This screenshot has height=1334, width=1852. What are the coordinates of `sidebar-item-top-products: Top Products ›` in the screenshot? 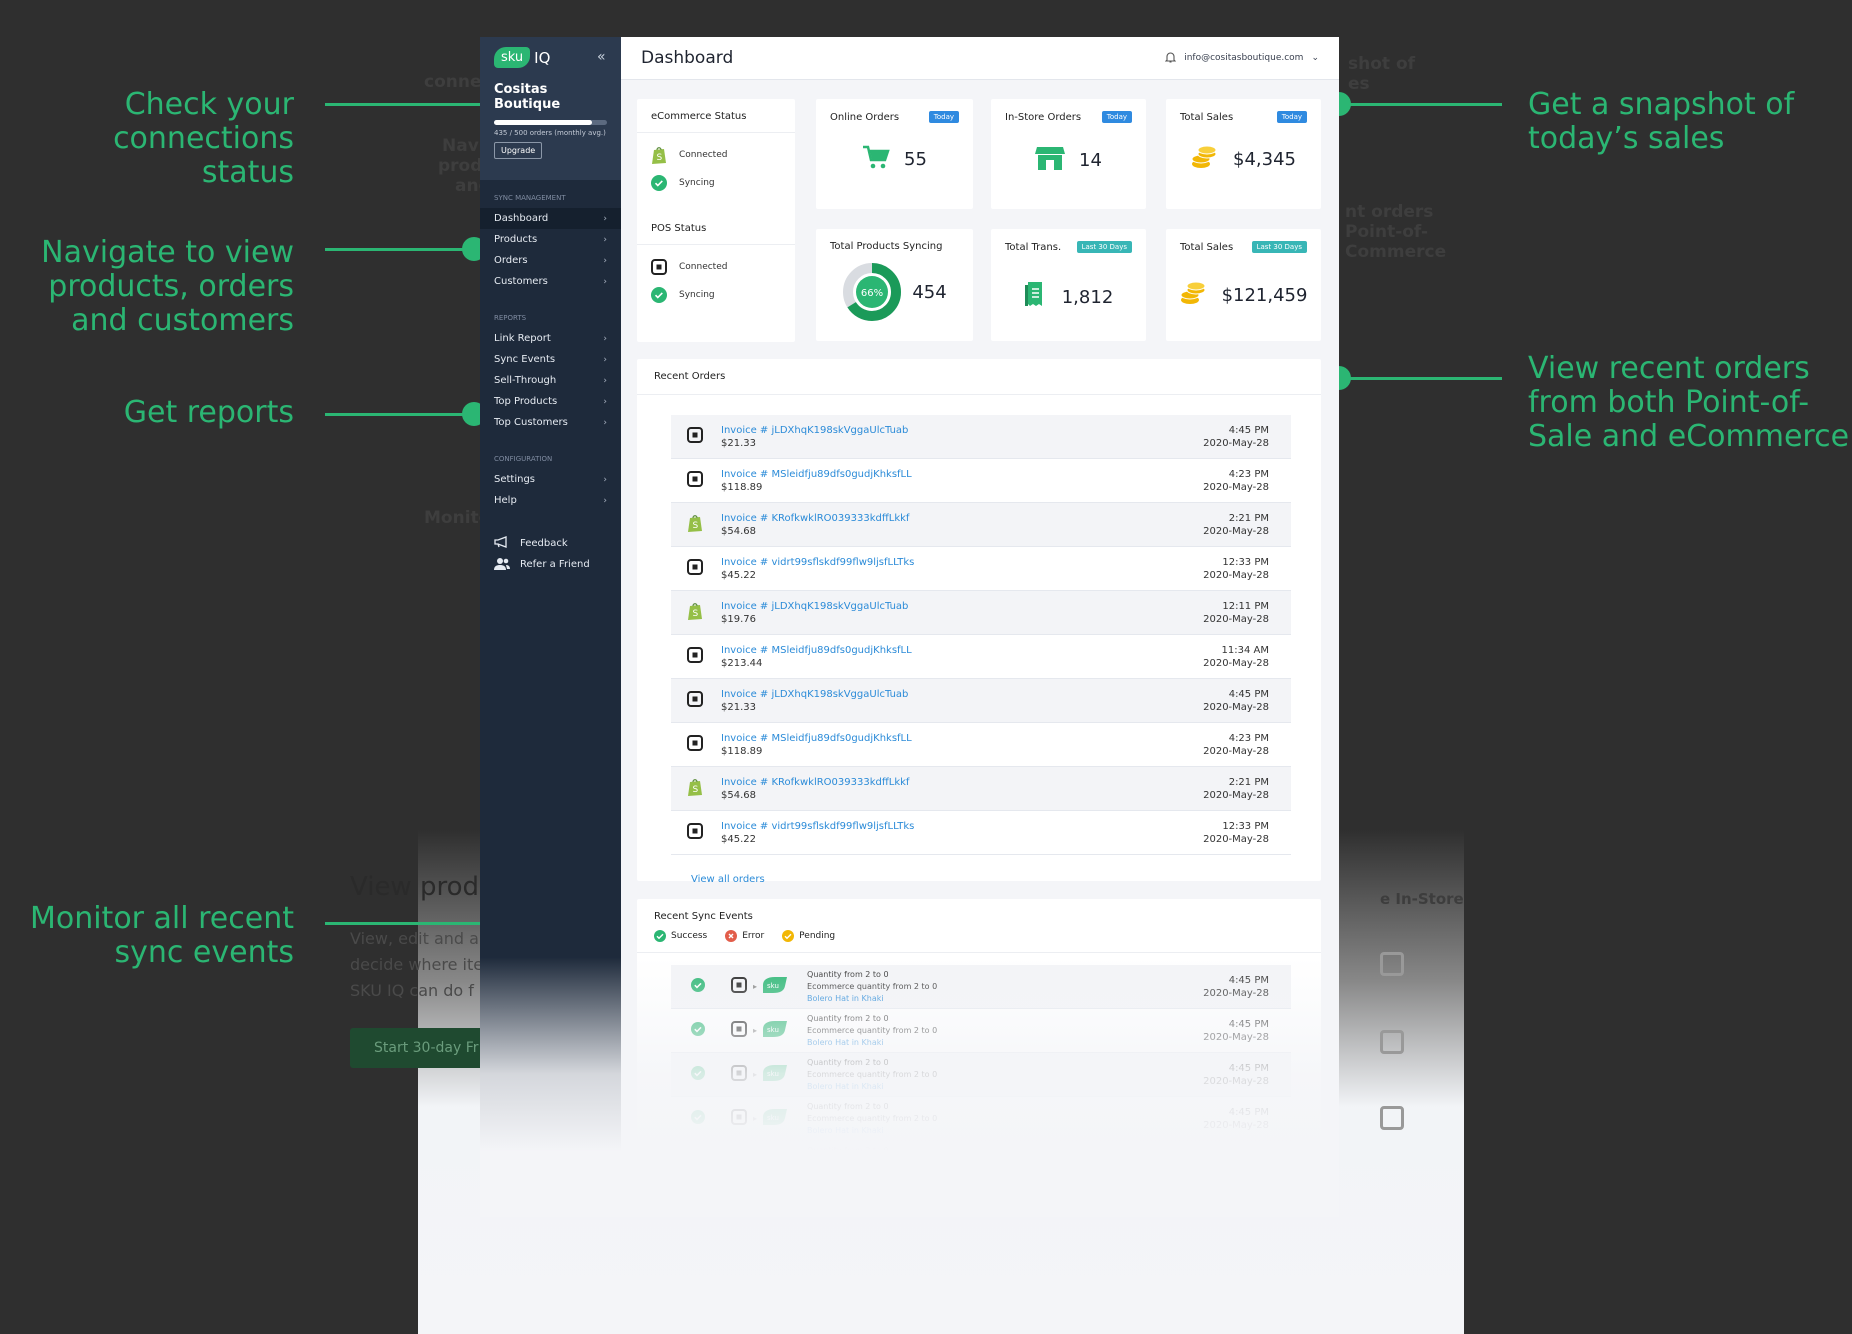 It's located at (550, 401).